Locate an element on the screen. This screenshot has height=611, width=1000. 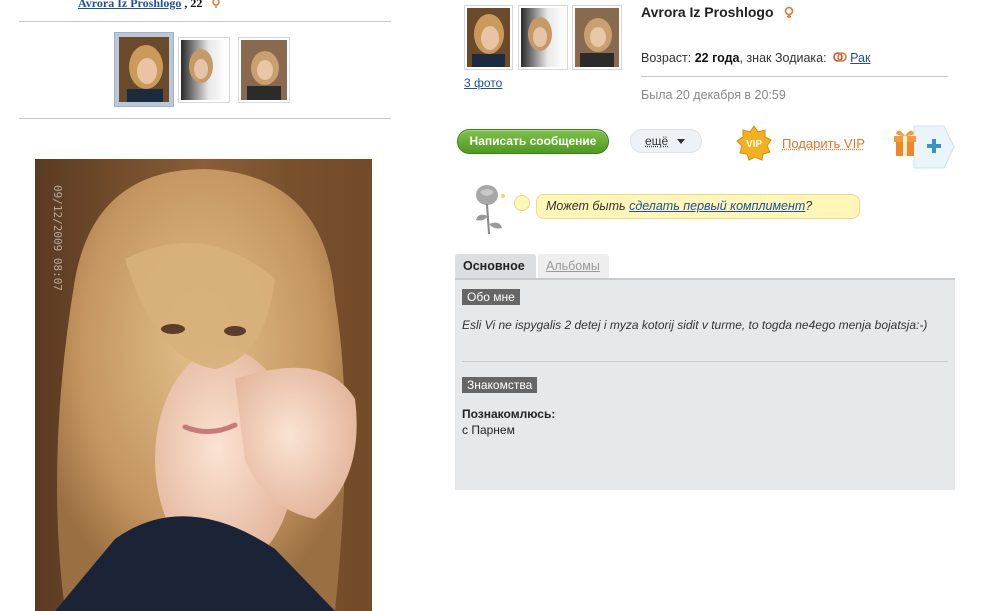
gift-vip-link: Подарить VIP is located at coordinates (823, 143).